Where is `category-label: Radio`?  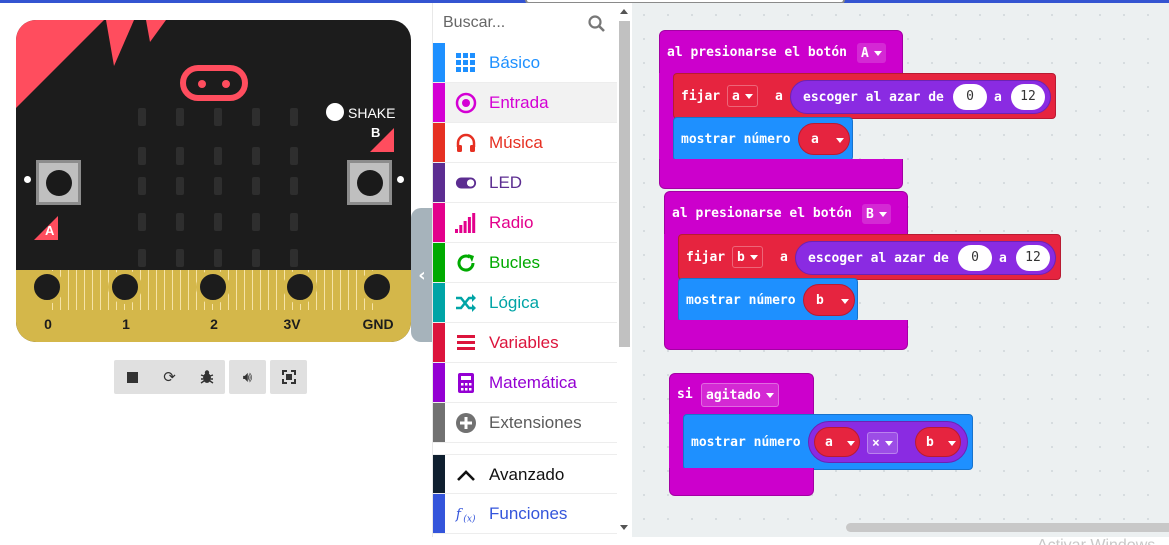 category-label: Radio is located at coordinates (511, 222).